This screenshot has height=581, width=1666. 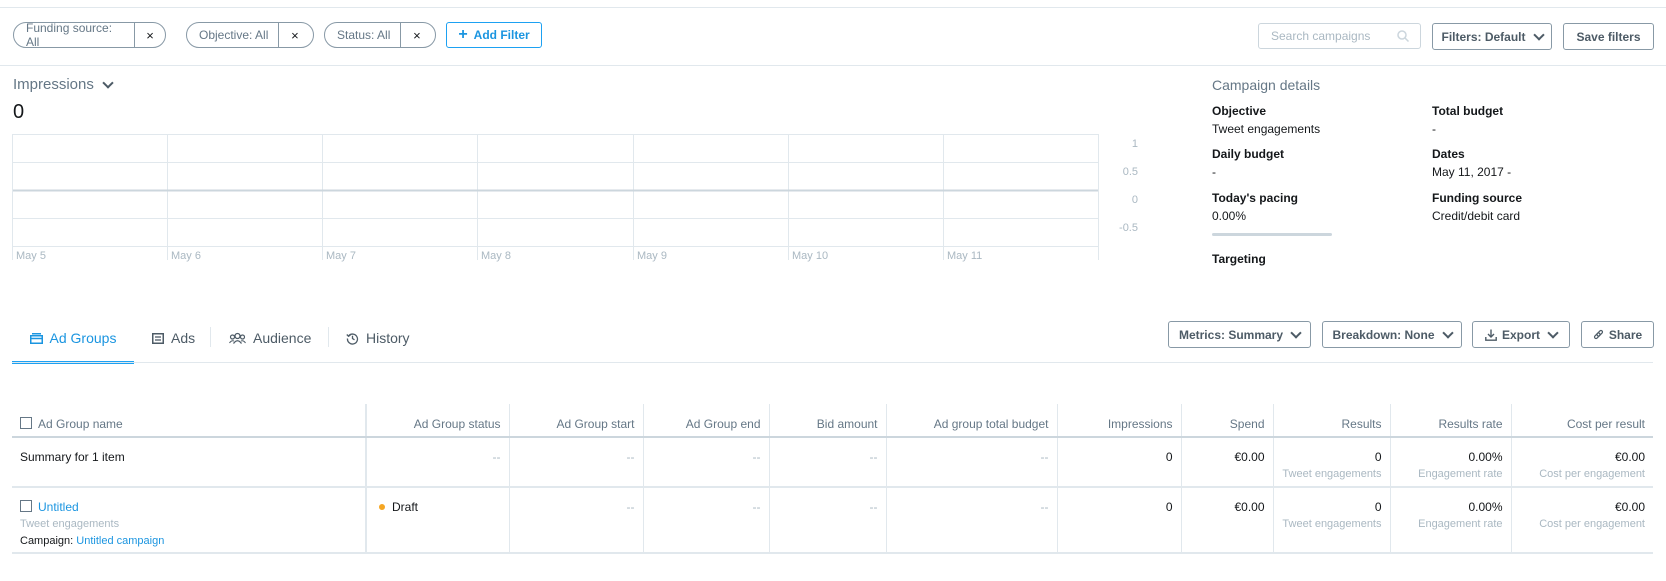 What do you see at coordinates (496, 256) in the screenshot?
I see `x-tick-label: May 8` at bounding box center [496, 256].